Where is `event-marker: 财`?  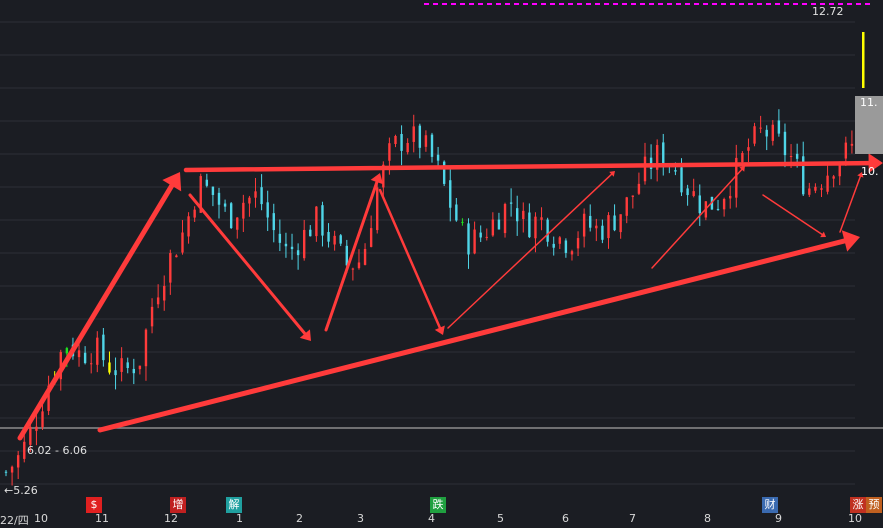
event-marker: 财 is located at coordinates (770, 505).